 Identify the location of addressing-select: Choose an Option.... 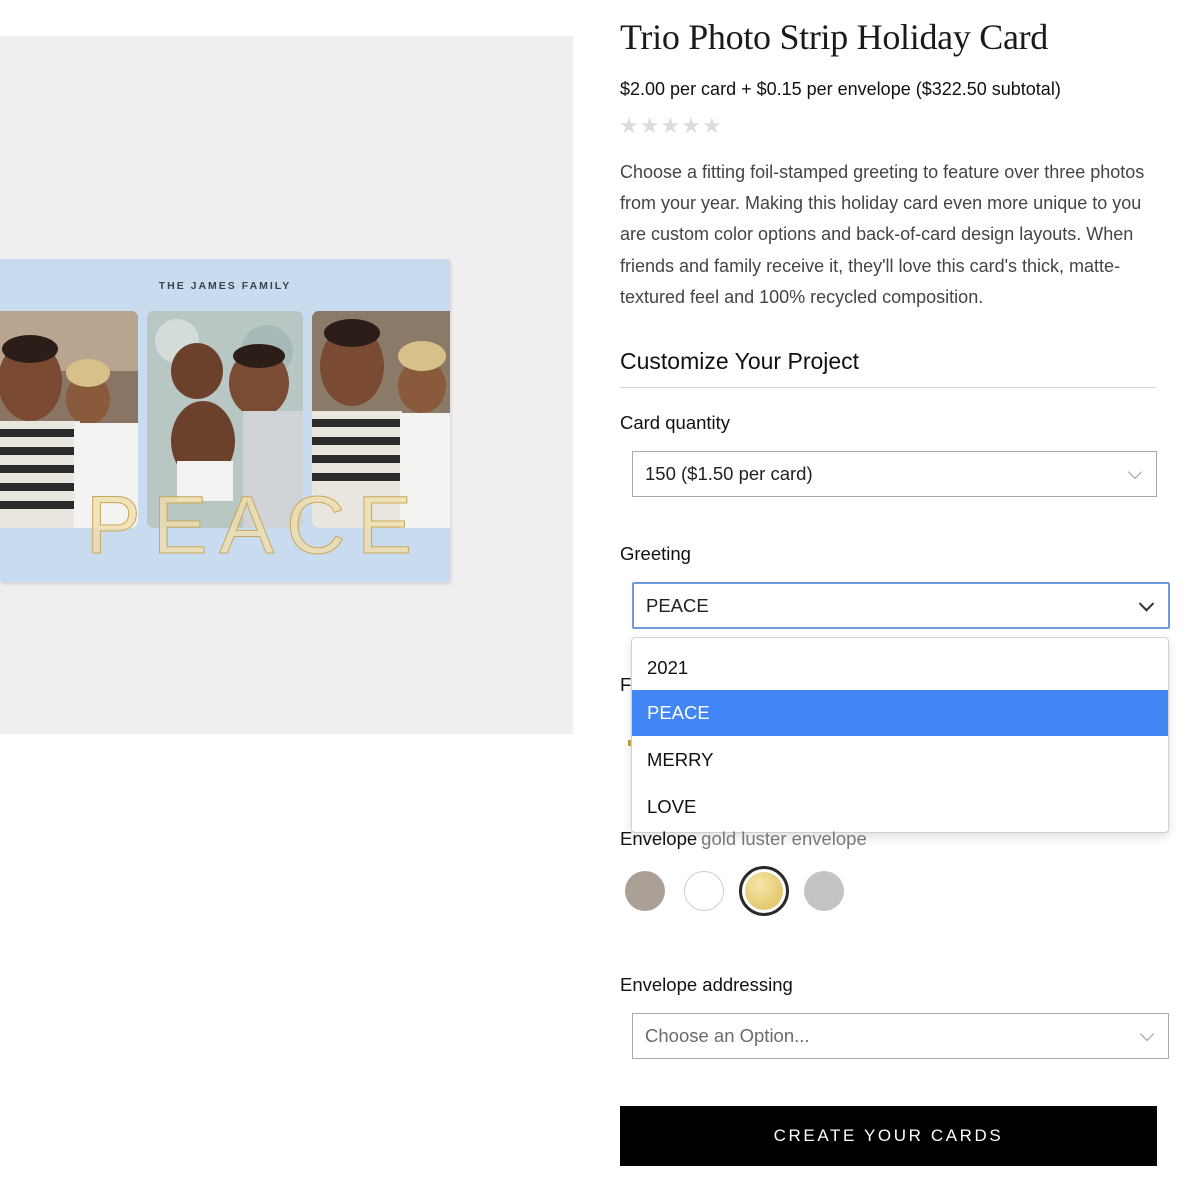
(900, 1036).